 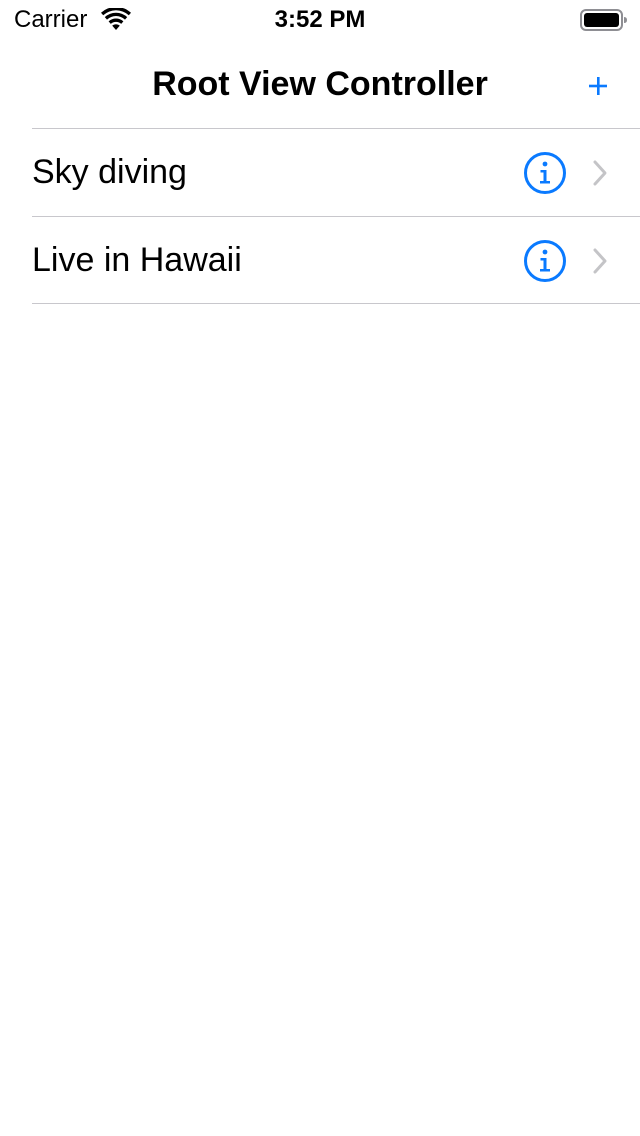 I want to click on table-row: Live in Hawaii, so click(x=336, y=260).